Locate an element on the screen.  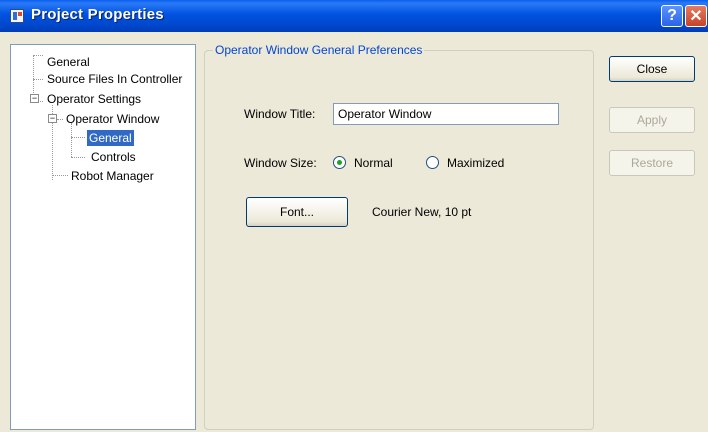
maximized-radio is located at coordinates (432, 162).